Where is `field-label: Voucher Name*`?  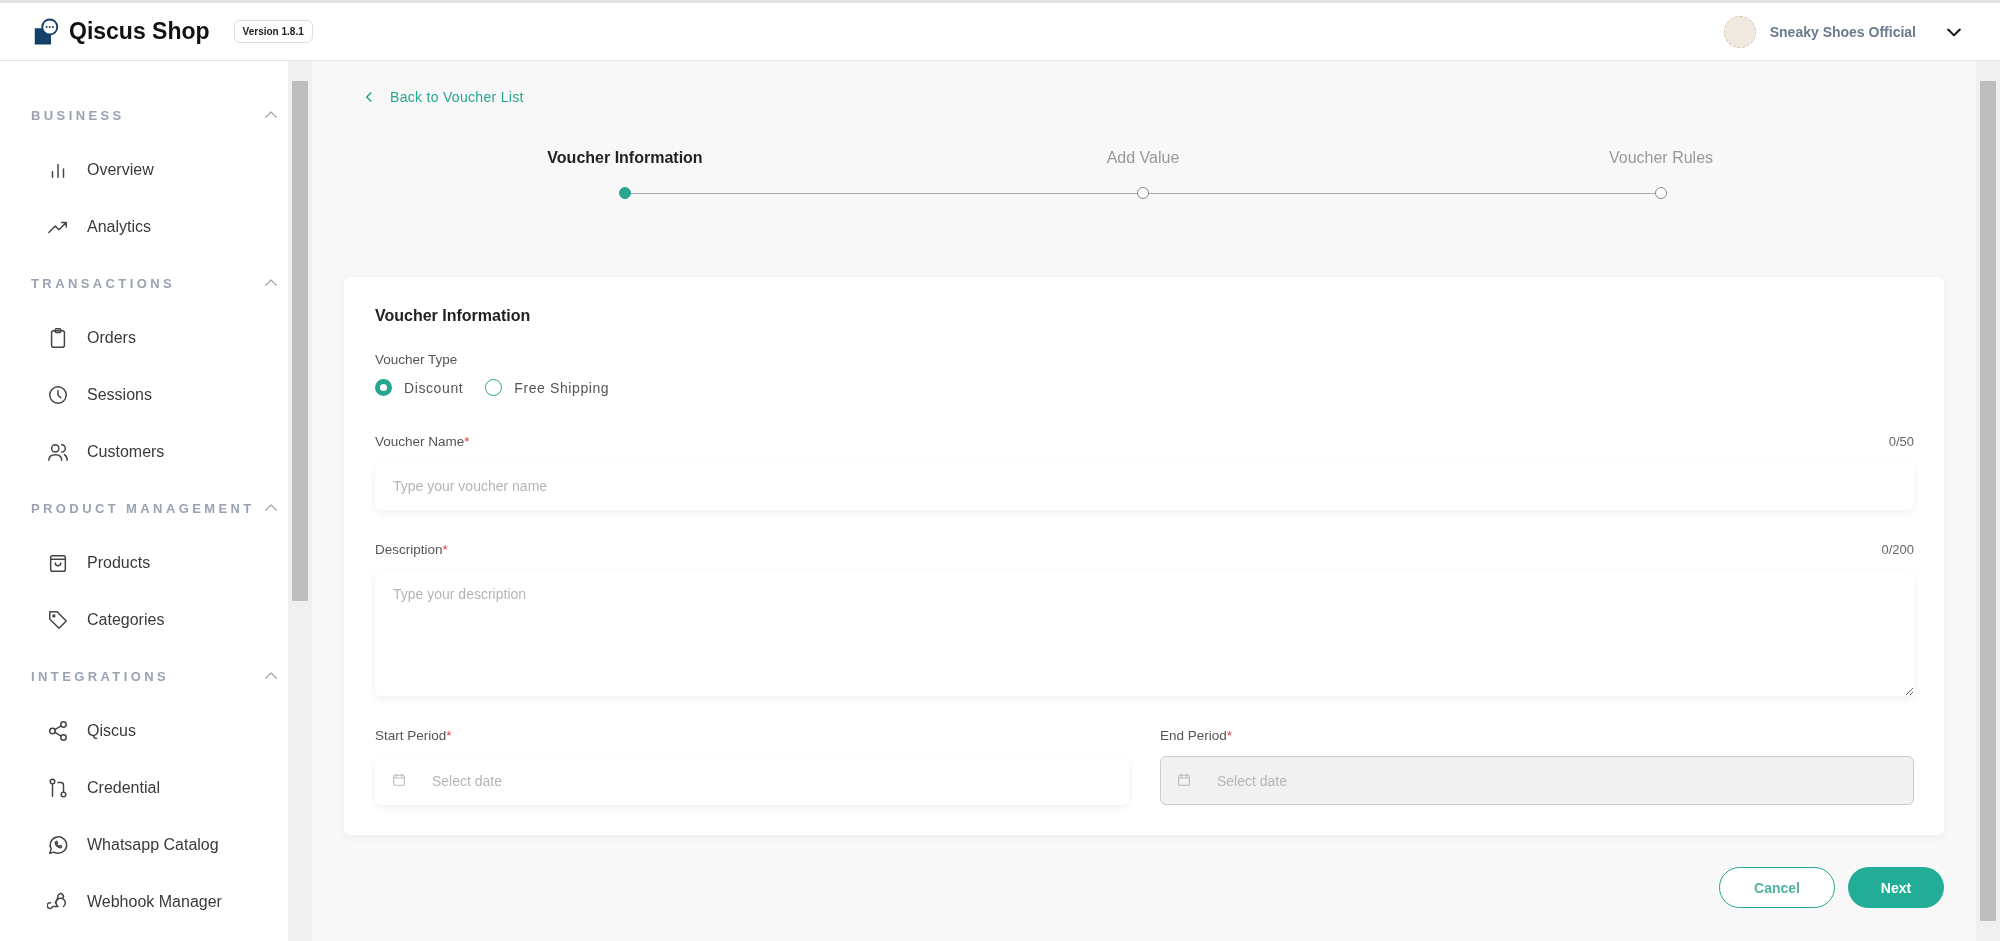 field-label: Voucher Name* is located at coordinates (422, 441).